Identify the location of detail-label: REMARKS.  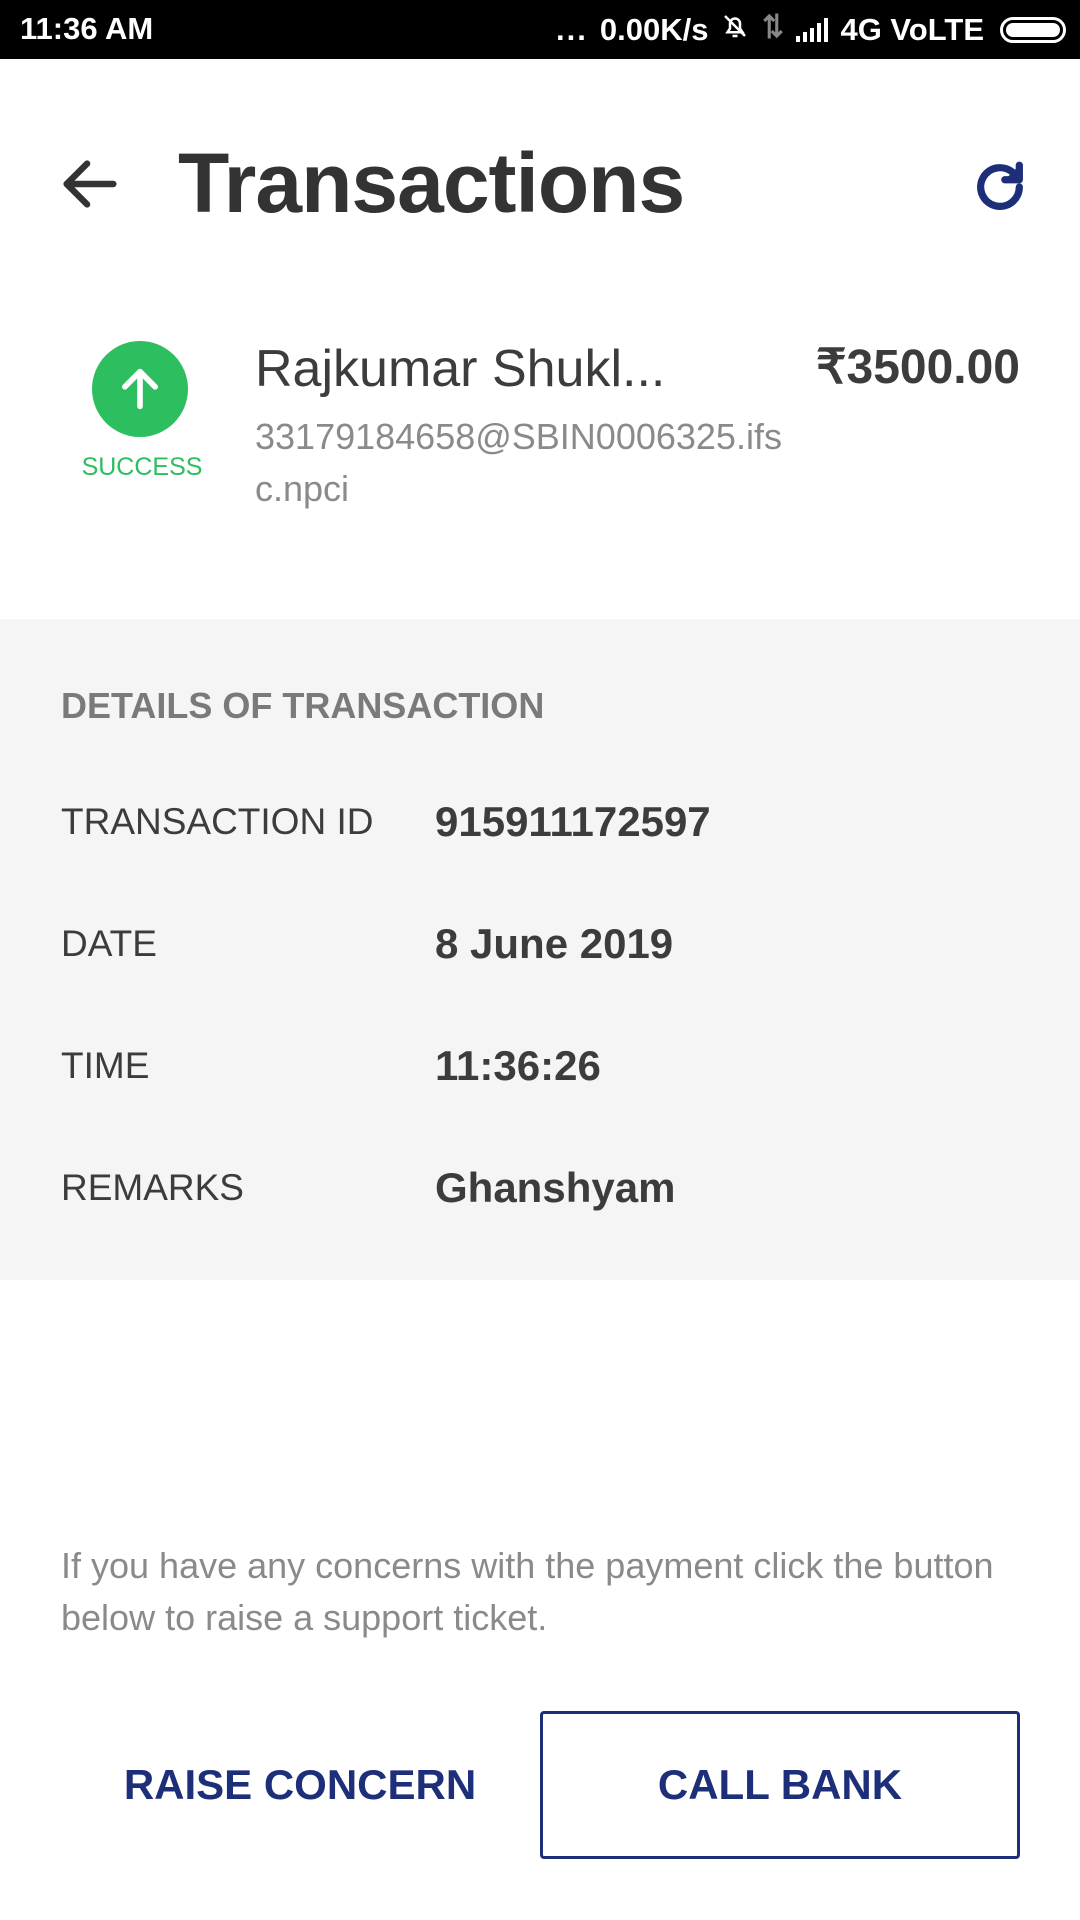
(152, 1187).